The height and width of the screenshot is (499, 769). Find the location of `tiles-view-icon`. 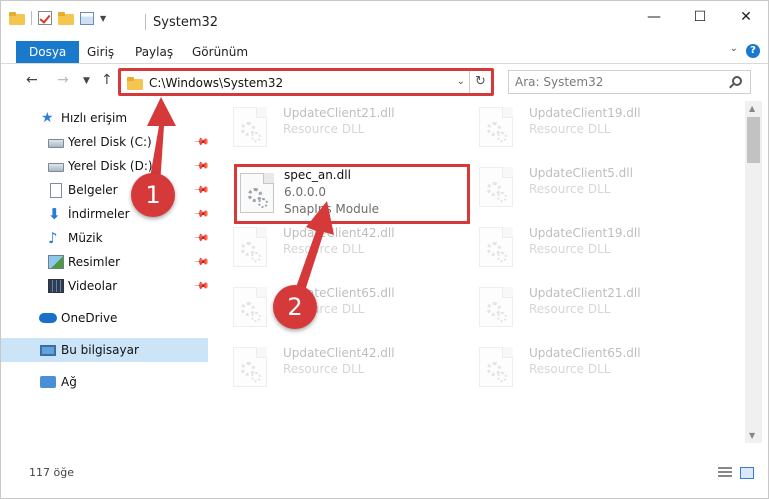

tiles-view-icon is located at coordinates (747, 473).